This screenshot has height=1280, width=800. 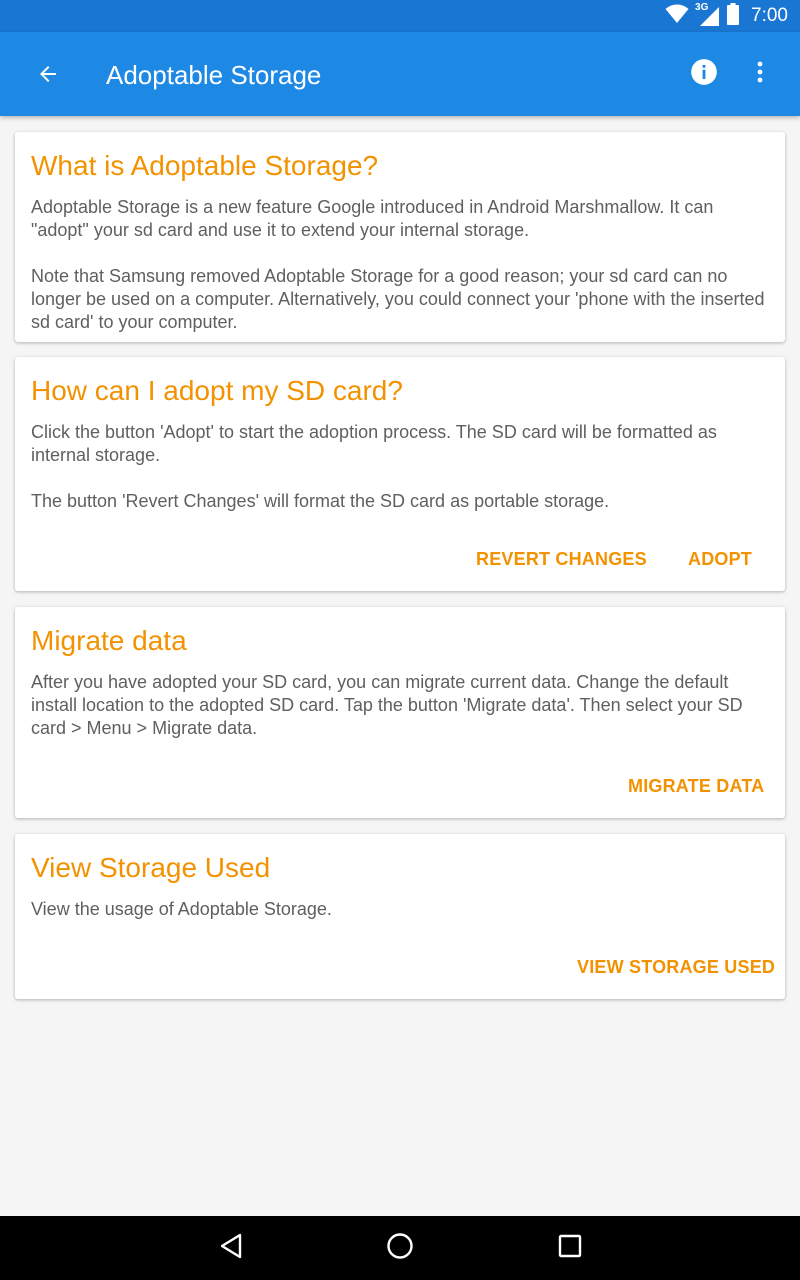 What do you see at coordinates (769, 15) in the screenshot?
I see `status-time: 7:00` at bounding box center [769, 15].